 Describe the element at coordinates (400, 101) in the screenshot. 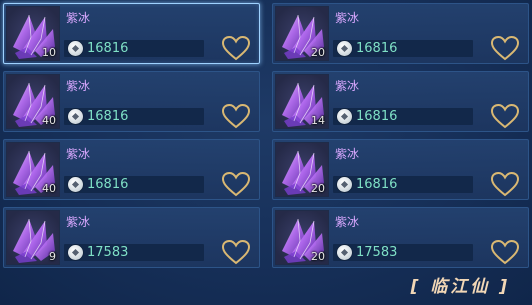

I see `listing-card: 14 紫冰 16816` at that location.